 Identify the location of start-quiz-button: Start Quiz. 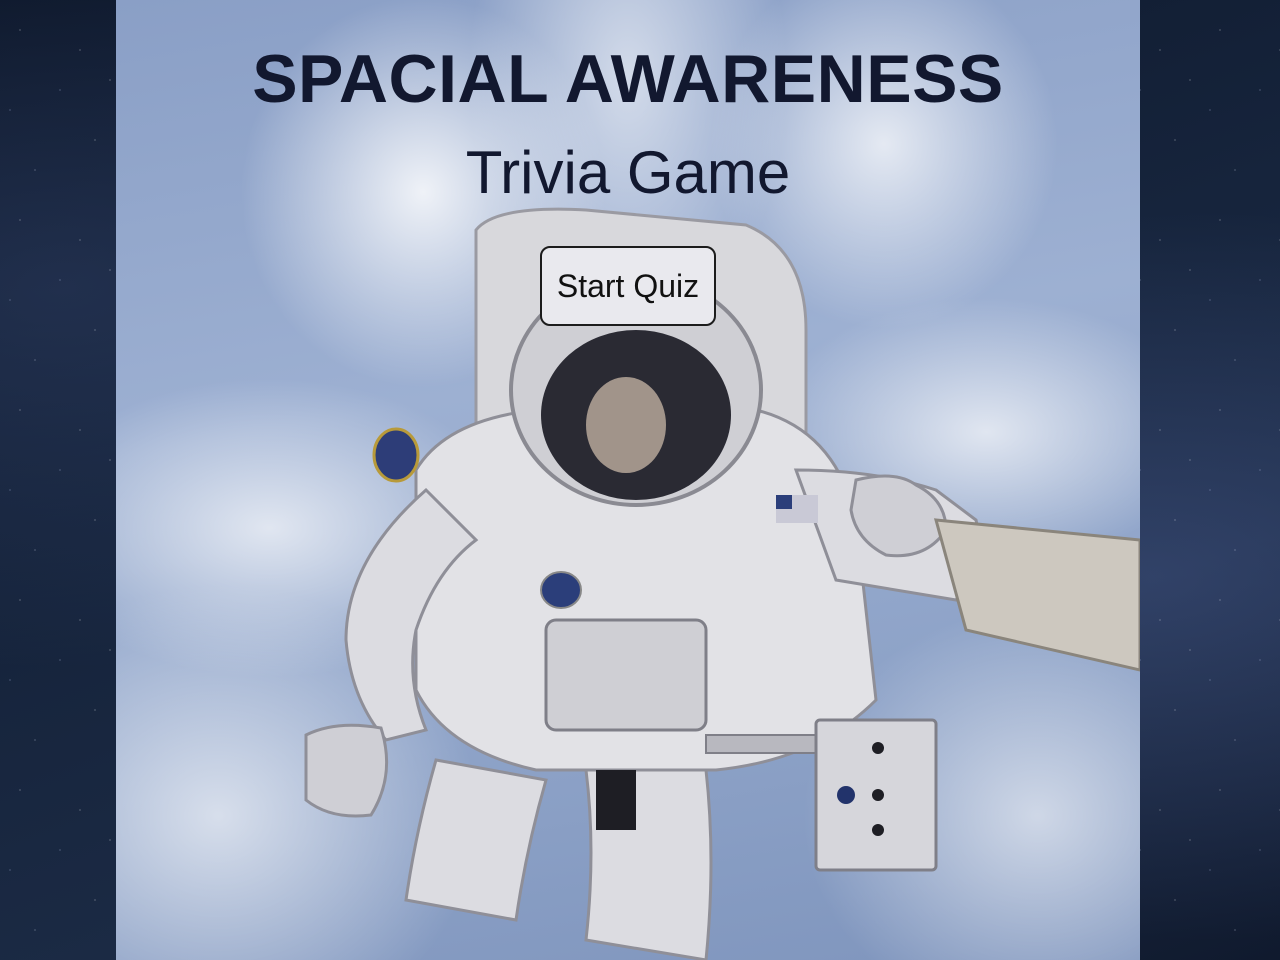
(628, 286).